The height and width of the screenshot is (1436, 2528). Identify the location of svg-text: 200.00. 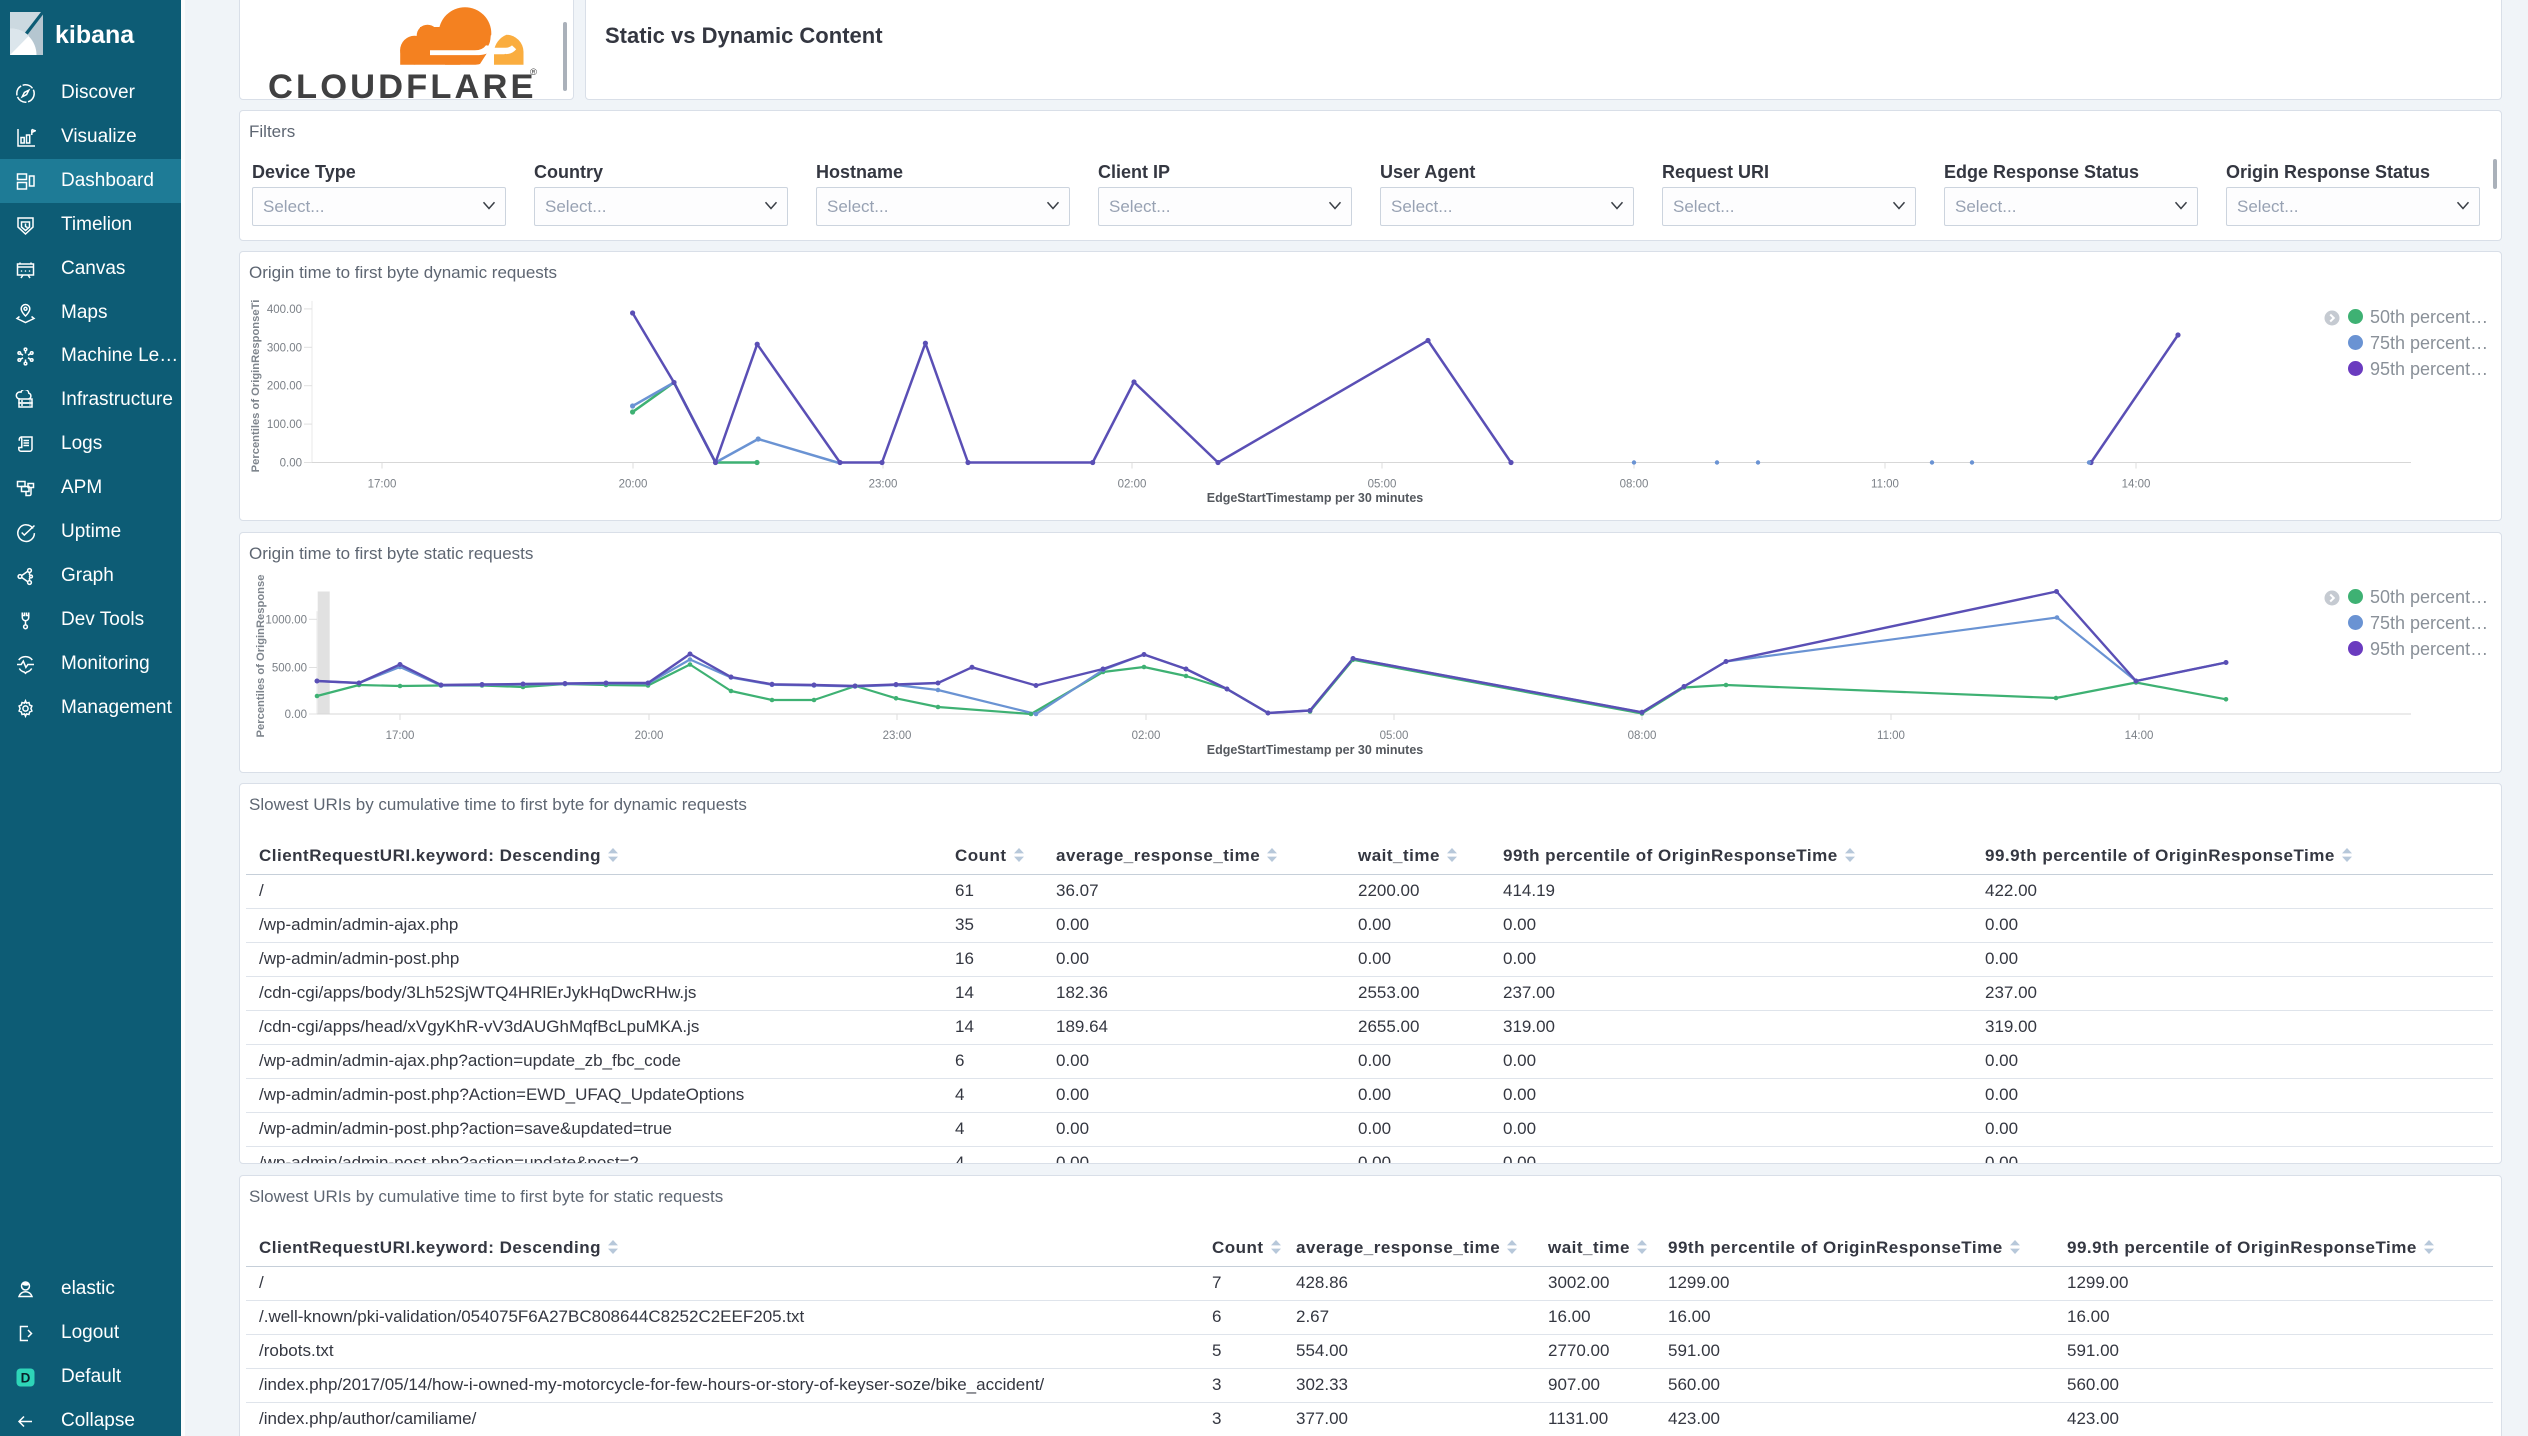
(284, 387).